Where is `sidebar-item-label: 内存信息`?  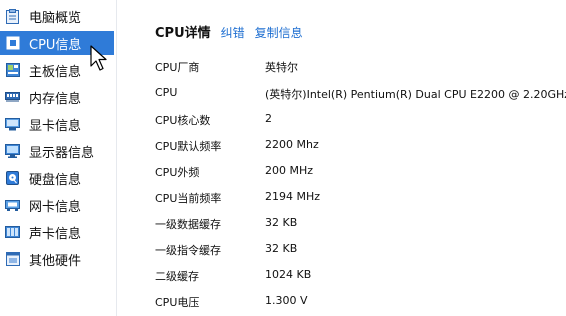
sidebar-item-label: 内存信息 is located at coordinates (55, 99).